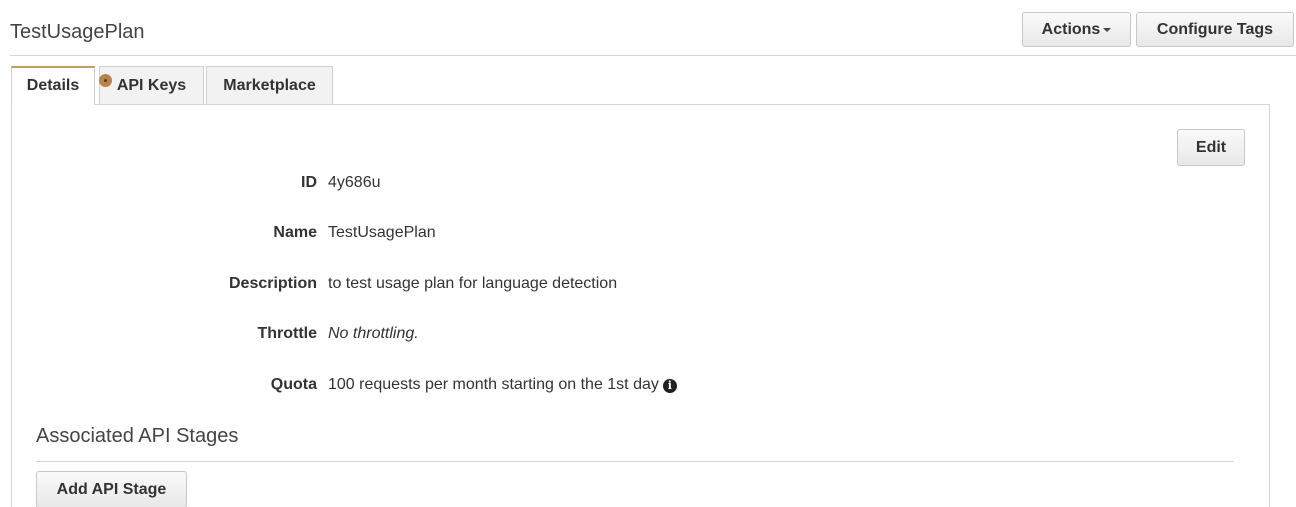  Describe the element at coordinates (105, 80) in the screenshot. I see `notification-dot-icon` at that location.